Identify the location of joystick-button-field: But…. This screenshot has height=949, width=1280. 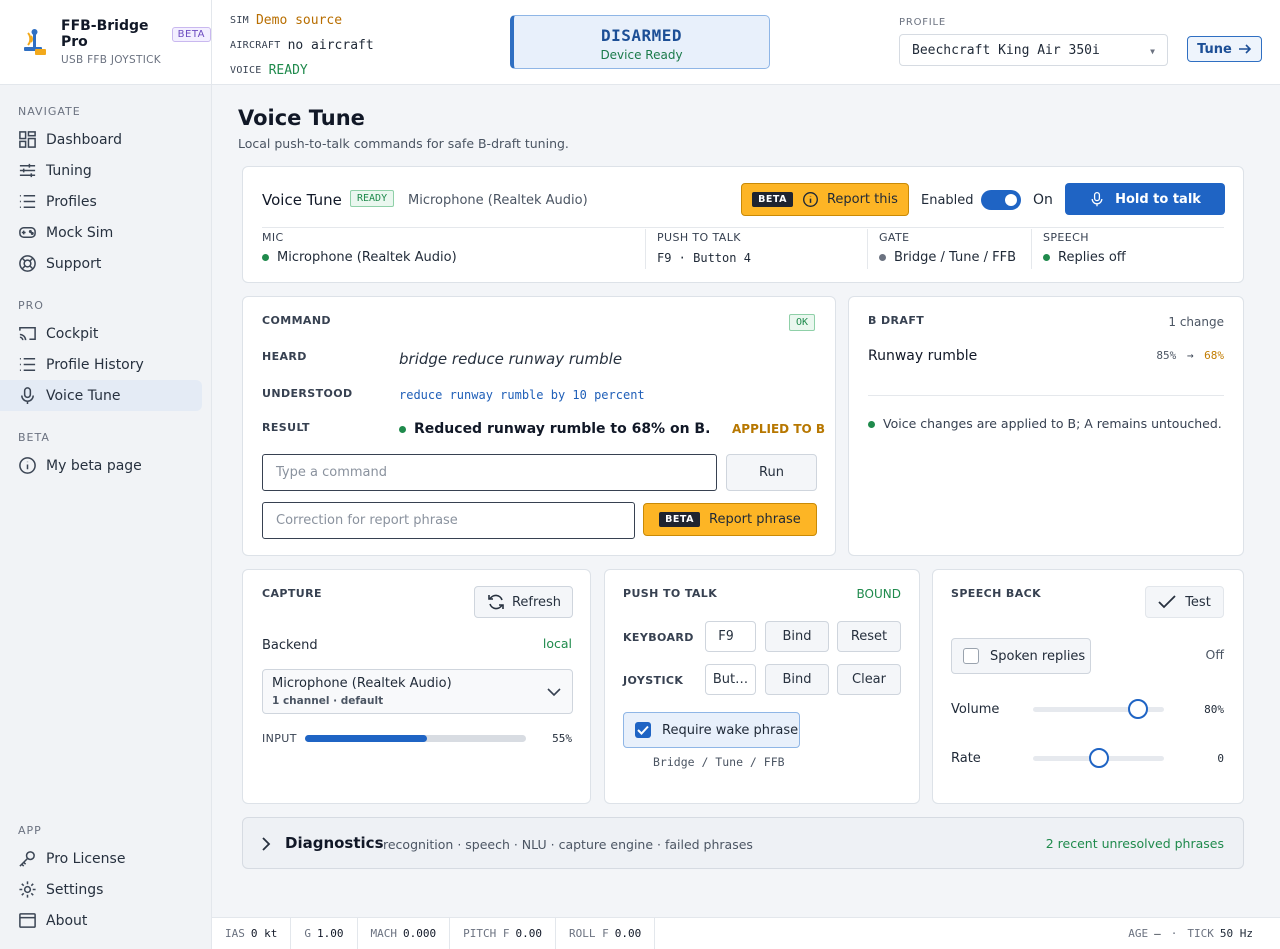
(730, 679).